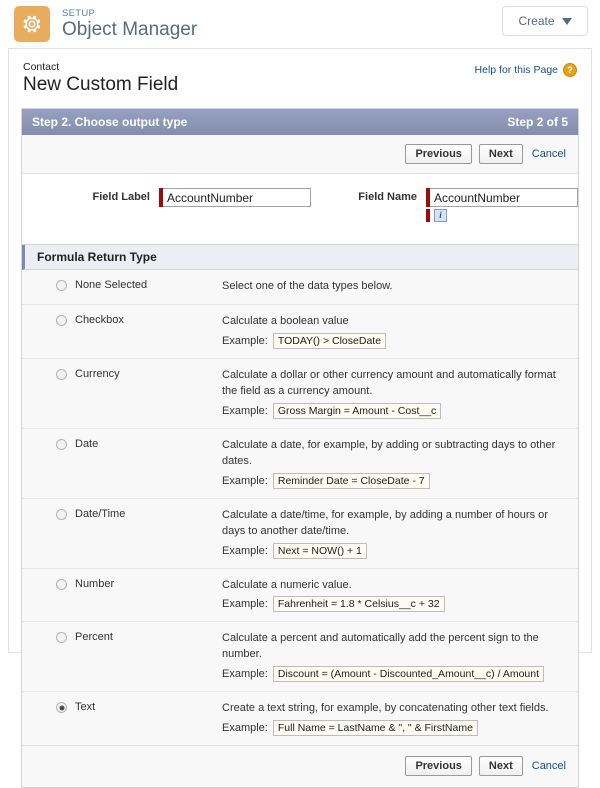 This screenshot has width=600, height=788. What do you see at coordinates (110, 122) in the screenshot?
I see `wizard-step-title: Step 2. Choose output type` at bounding box center [110, 122].